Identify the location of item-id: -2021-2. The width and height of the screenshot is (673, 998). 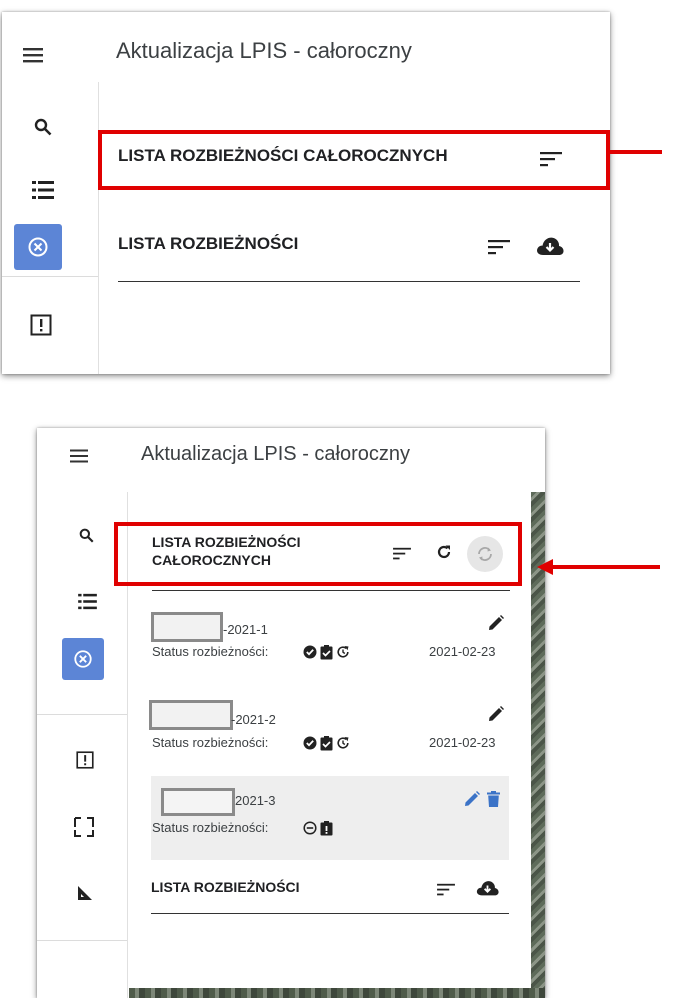
(253, 719).